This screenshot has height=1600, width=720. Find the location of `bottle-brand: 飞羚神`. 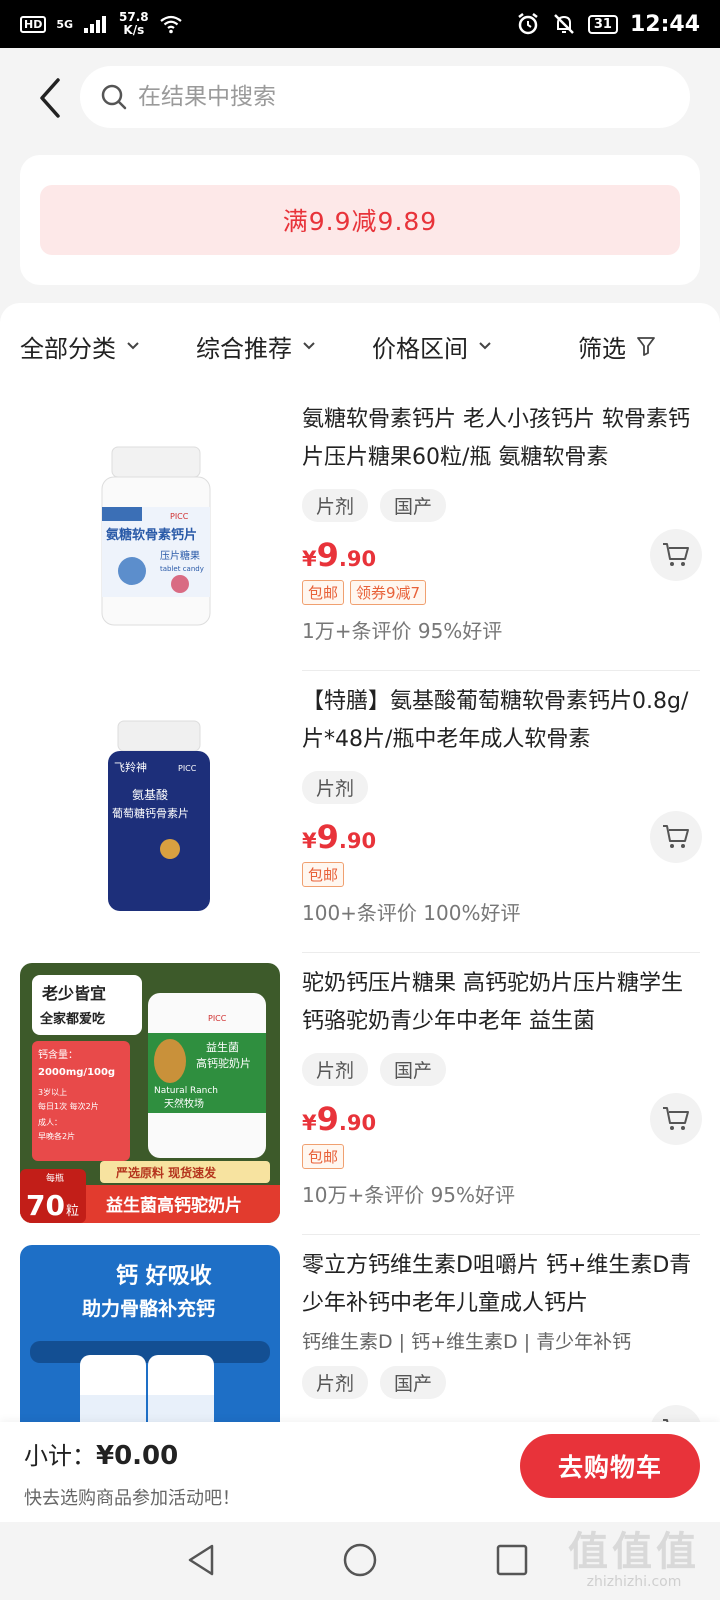

bottle-brand: 飞羚神 is located at coordinates (130, 767).